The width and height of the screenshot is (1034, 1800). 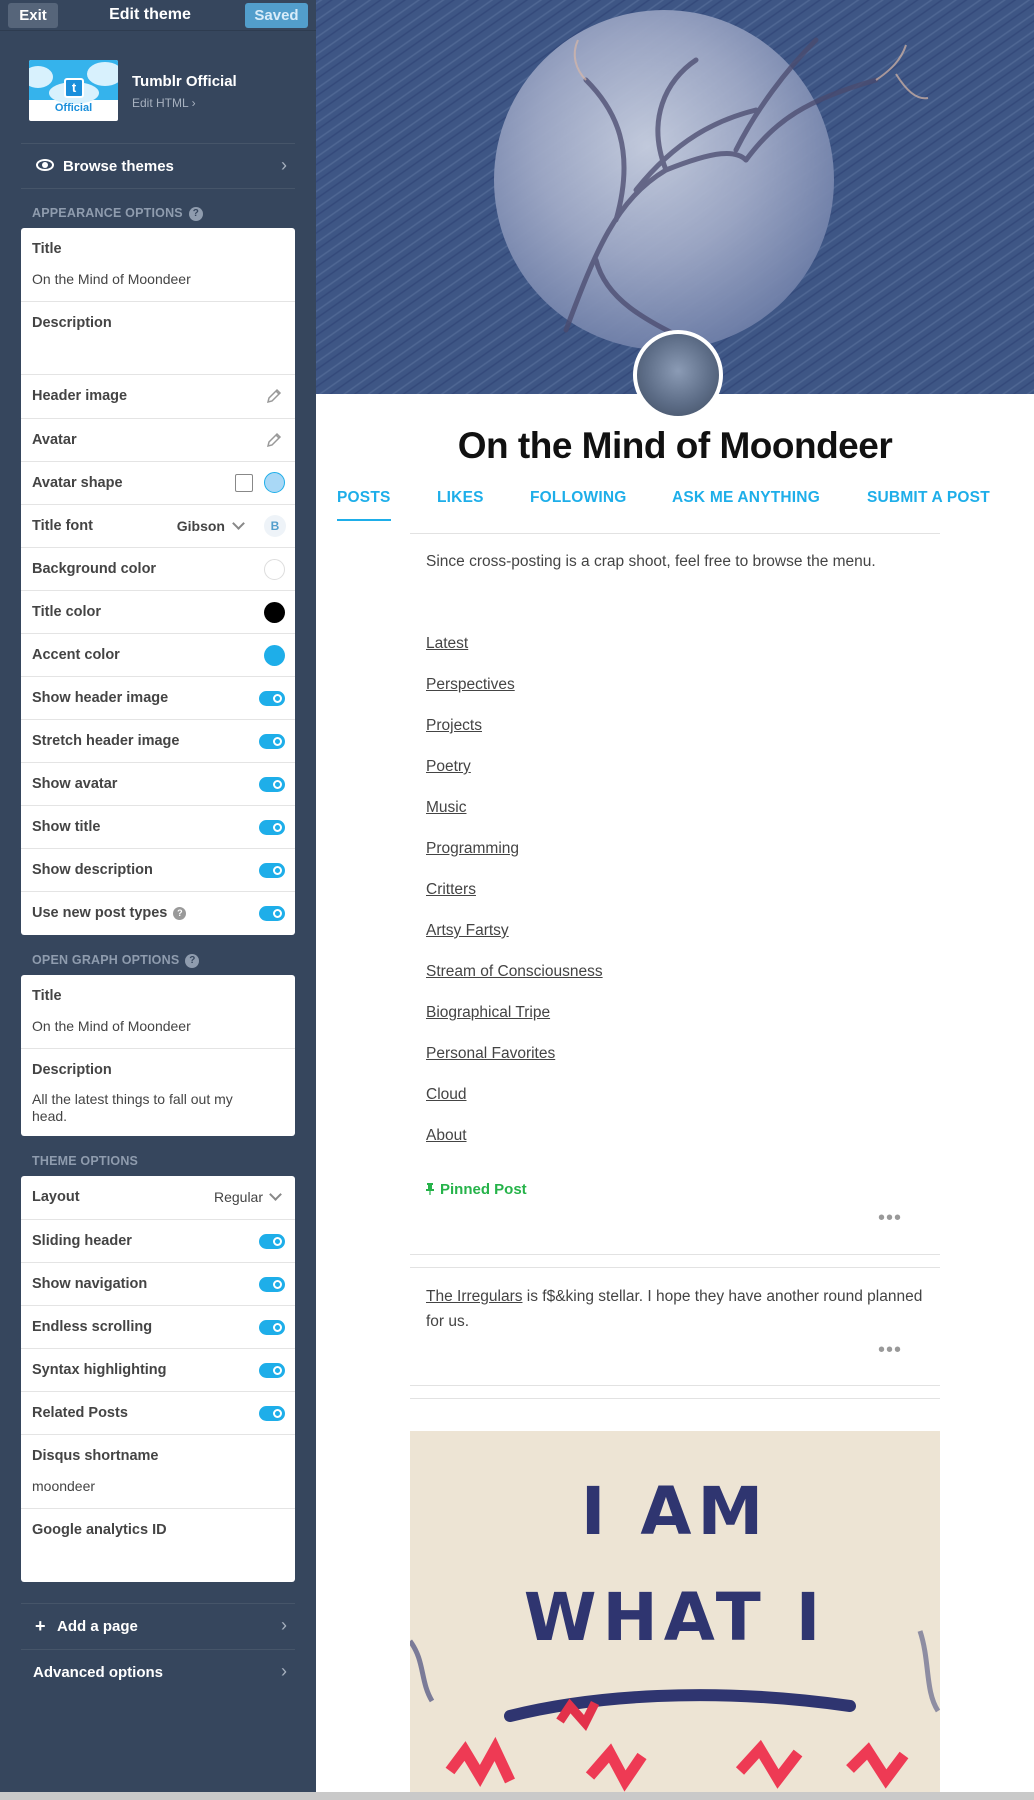 I want to click on browse-themes-label: Browse themes, so click(x=118, y=166).